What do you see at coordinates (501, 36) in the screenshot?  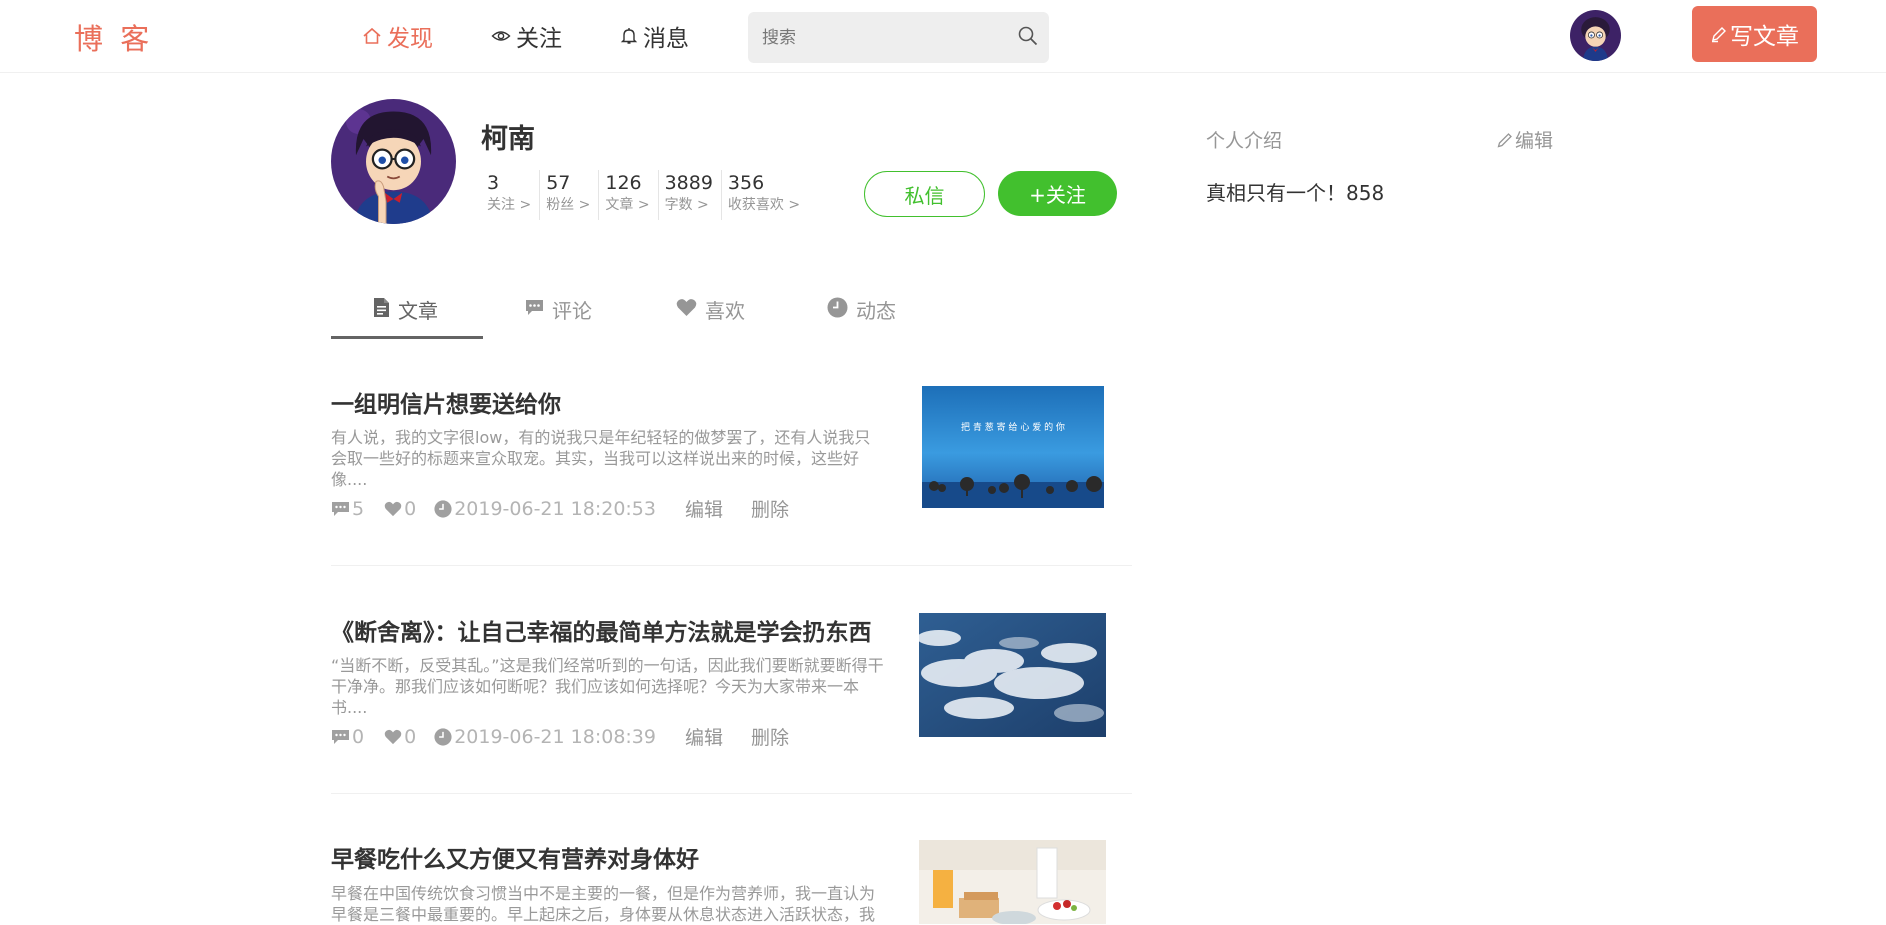 I see `eye-icon` at bounding box center [501, 36].